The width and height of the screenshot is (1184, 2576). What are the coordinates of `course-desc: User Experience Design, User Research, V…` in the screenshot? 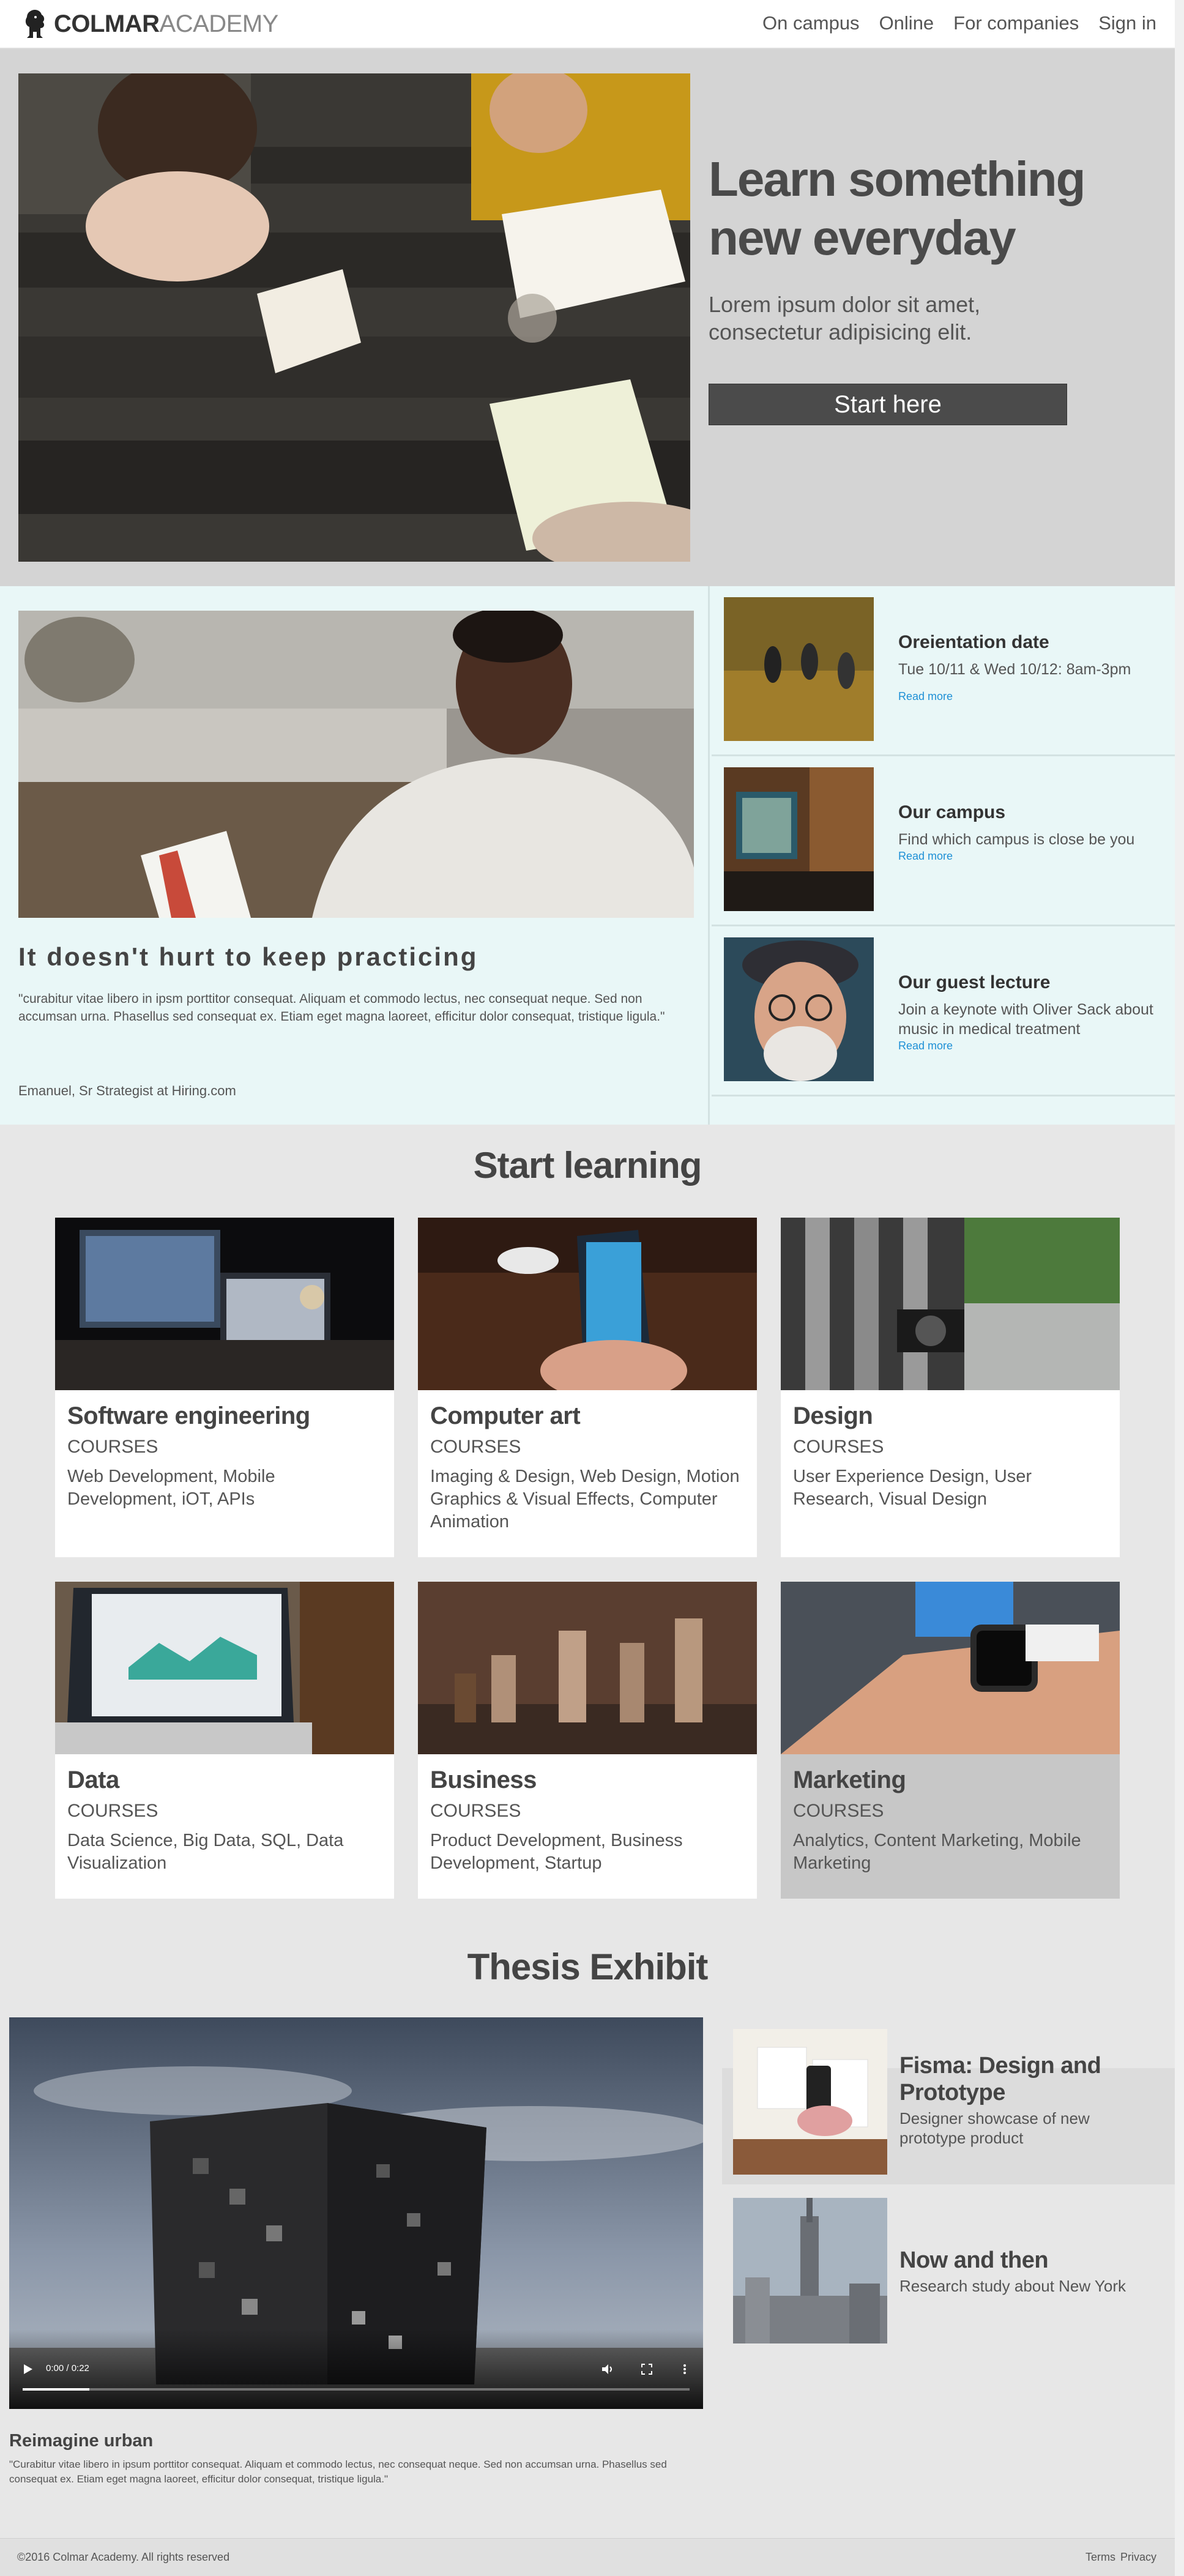 It's located at (913, 1488).